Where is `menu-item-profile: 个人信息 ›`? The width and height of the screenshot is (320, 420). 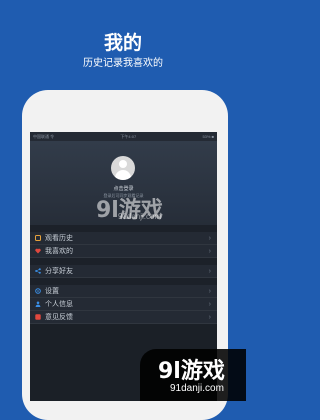
menu-item-profile: 个人信息 › is located at coordinates (123, 304).